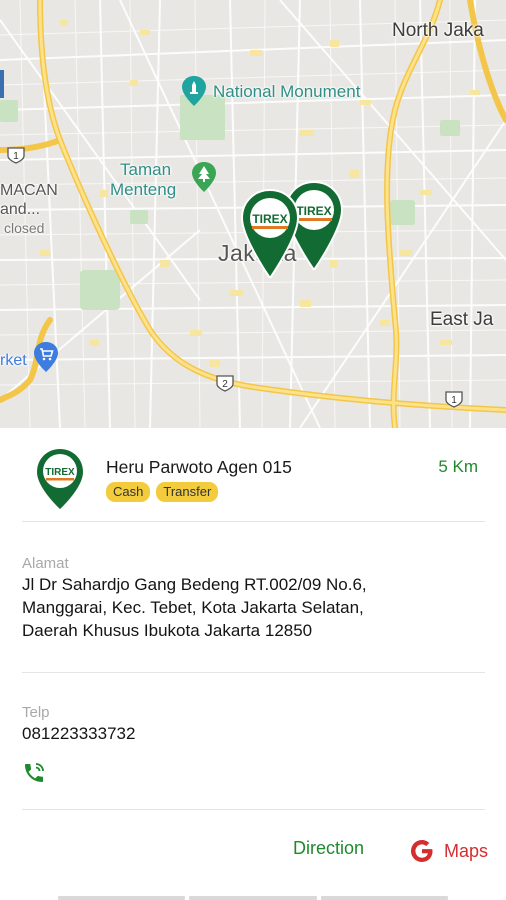 The height and width of the screenshot is (900, 506). I want to click on action-bar: Direction Maps, so click(253, 854).